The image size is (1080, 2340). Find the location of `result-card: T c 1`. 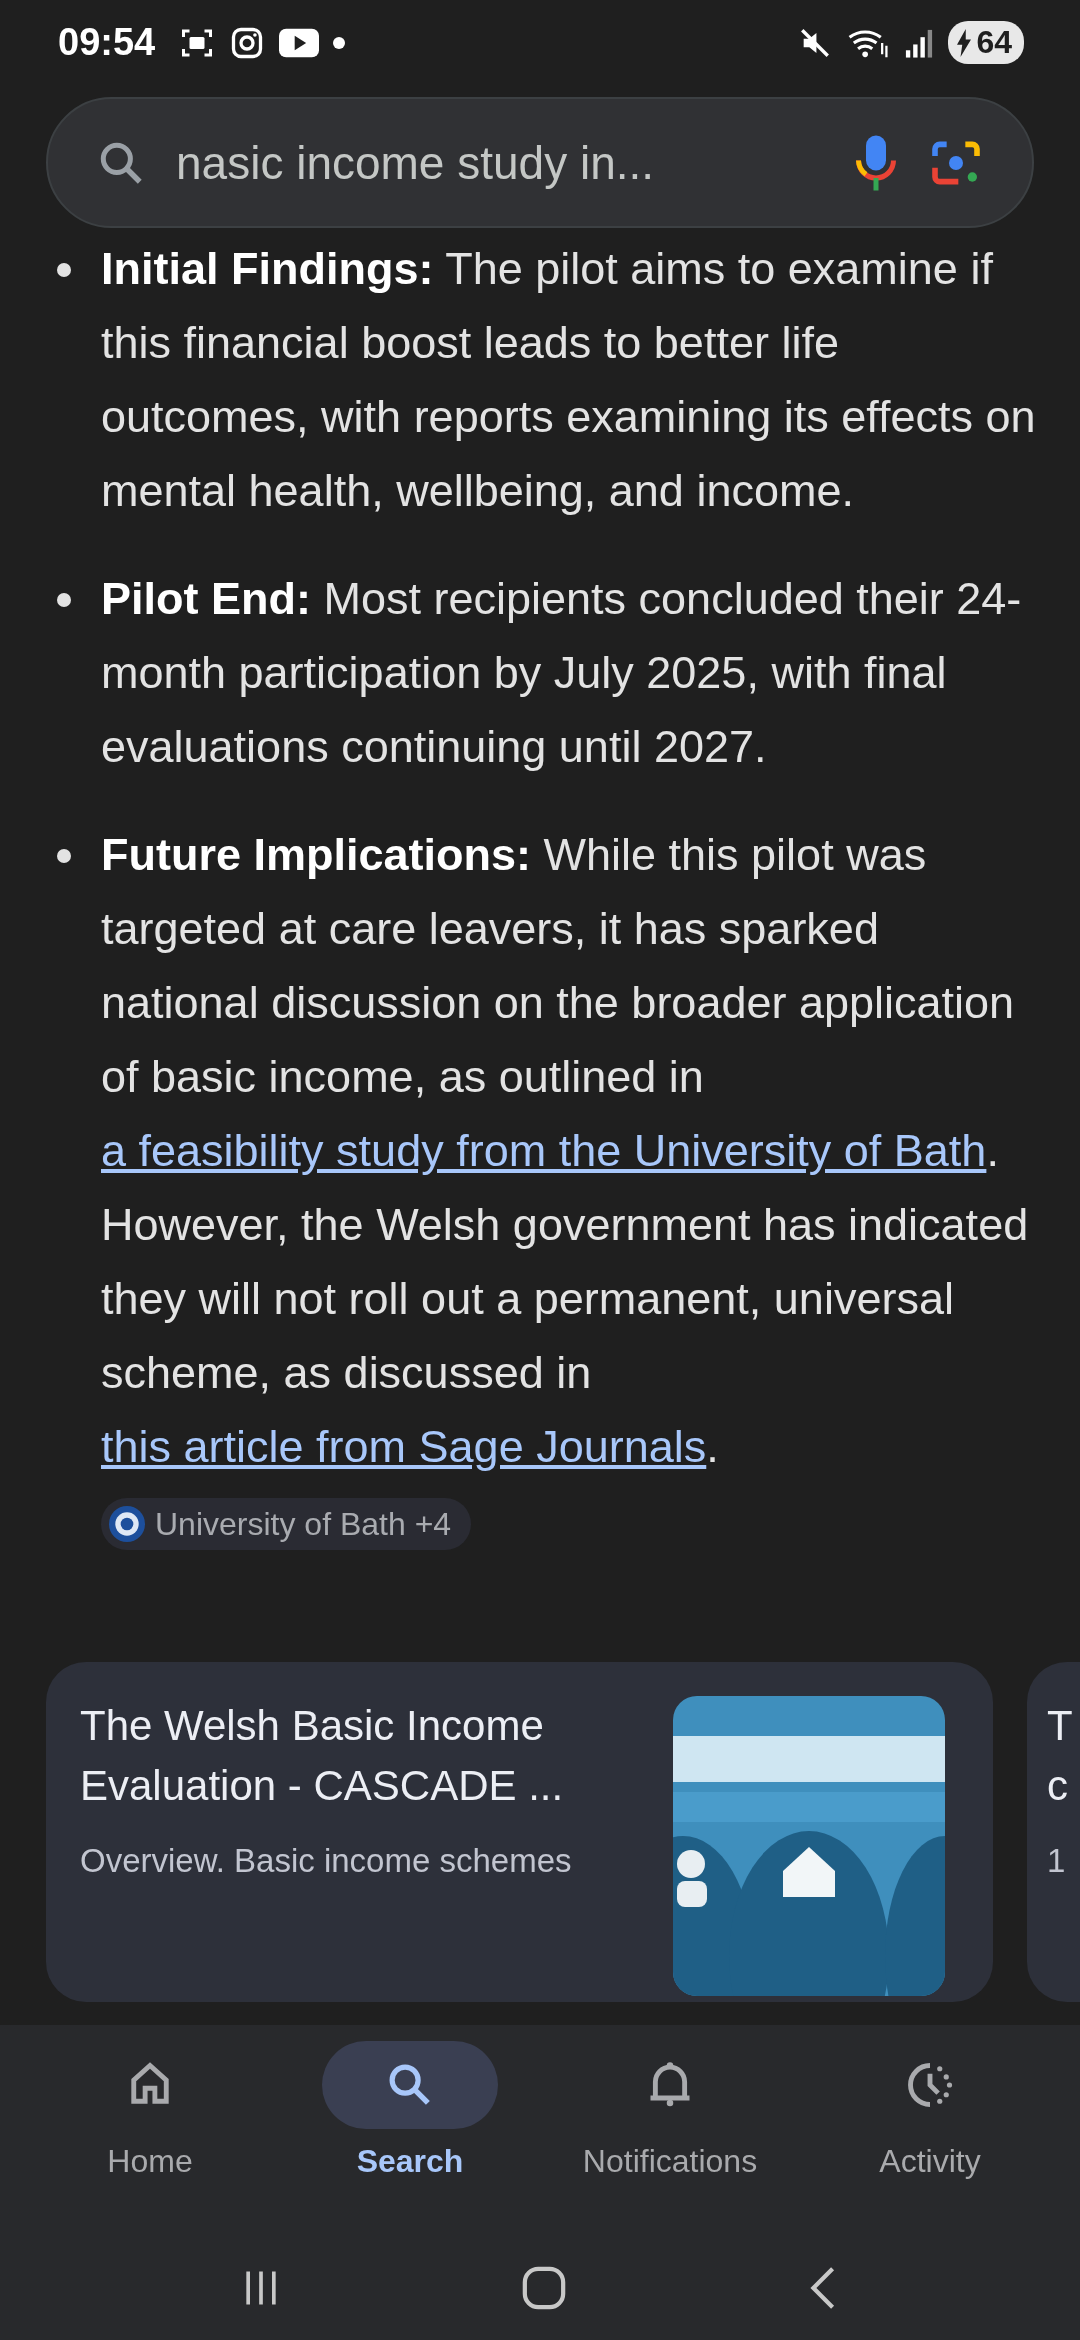

result-card: T c 1 is located at coordinates (1053, 1832).